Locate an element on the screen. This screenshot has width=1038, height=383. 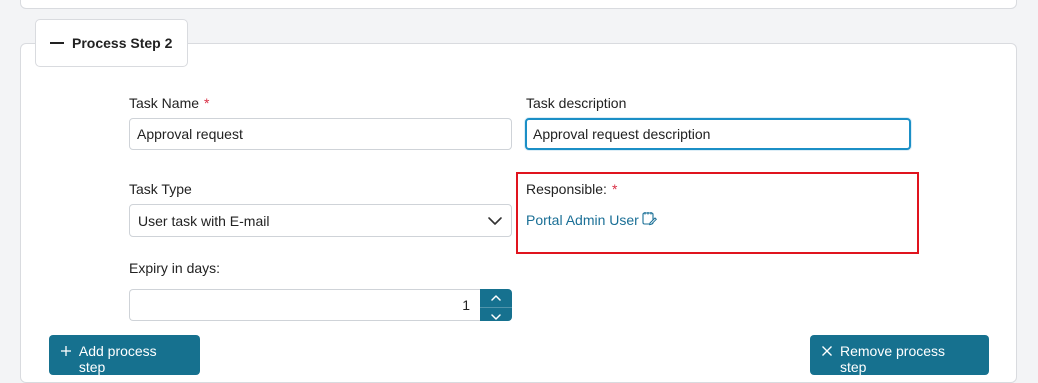
task-type-label: Task Type is located at coordinates (160, 189).